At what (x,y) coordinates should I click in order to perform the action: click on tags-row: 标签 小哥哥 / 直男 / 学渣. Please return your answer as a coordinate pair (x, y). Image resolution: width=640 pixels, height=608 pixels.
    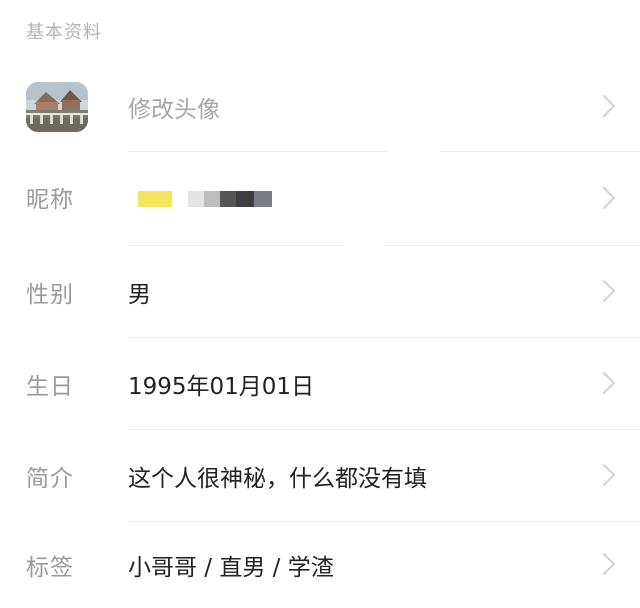
    Looking at the image, I should click on (320, 565).